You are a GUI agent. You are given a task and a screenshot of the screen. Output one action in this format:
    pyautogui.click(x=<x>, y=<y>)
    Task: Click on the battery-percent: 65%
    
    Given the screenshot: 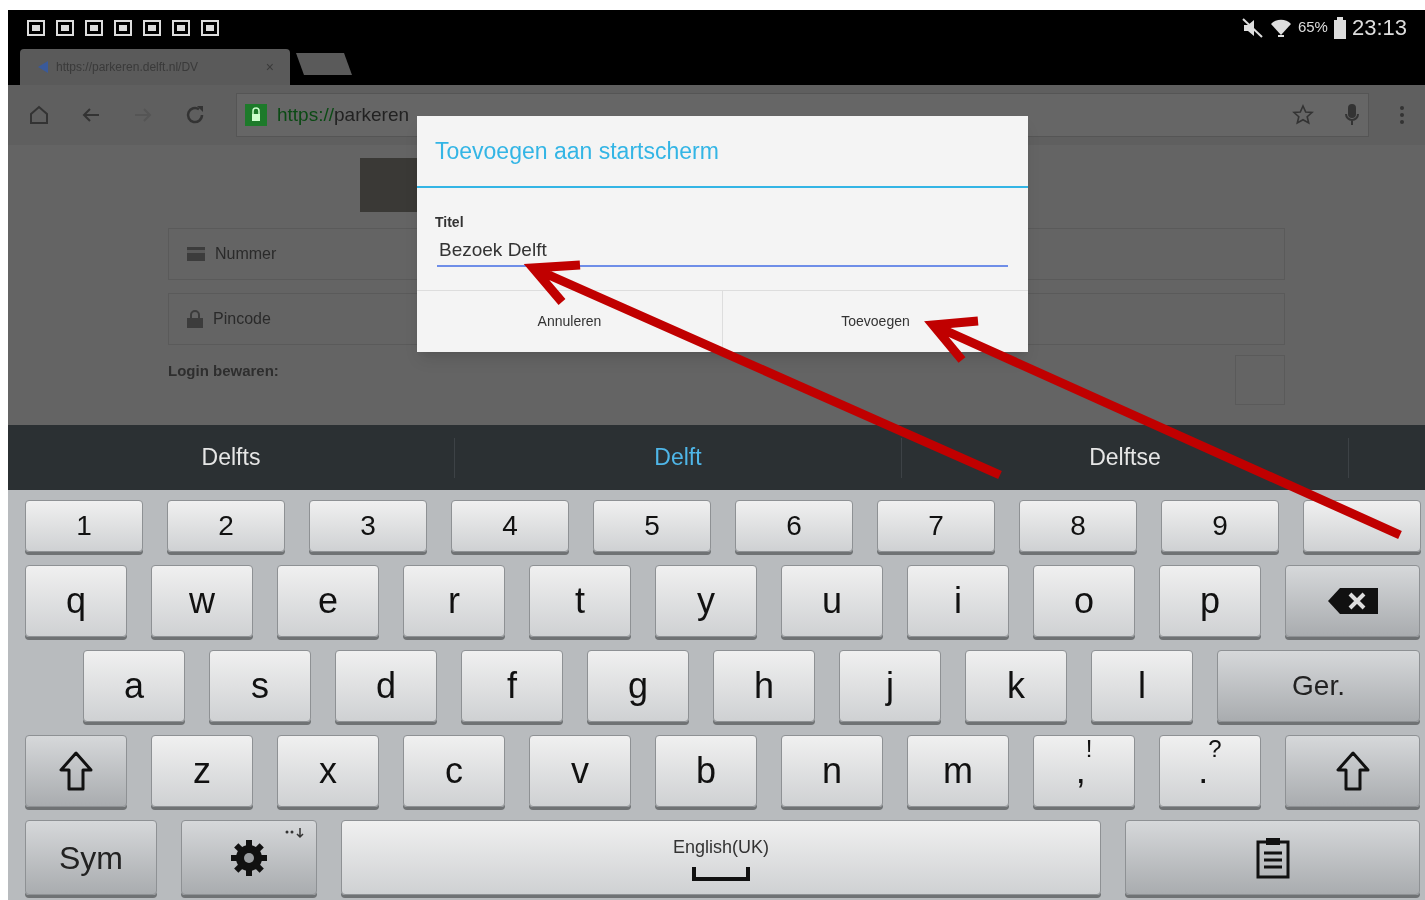 What is the action you would take?
    pyautogui.click(x=1312, y=27)
    